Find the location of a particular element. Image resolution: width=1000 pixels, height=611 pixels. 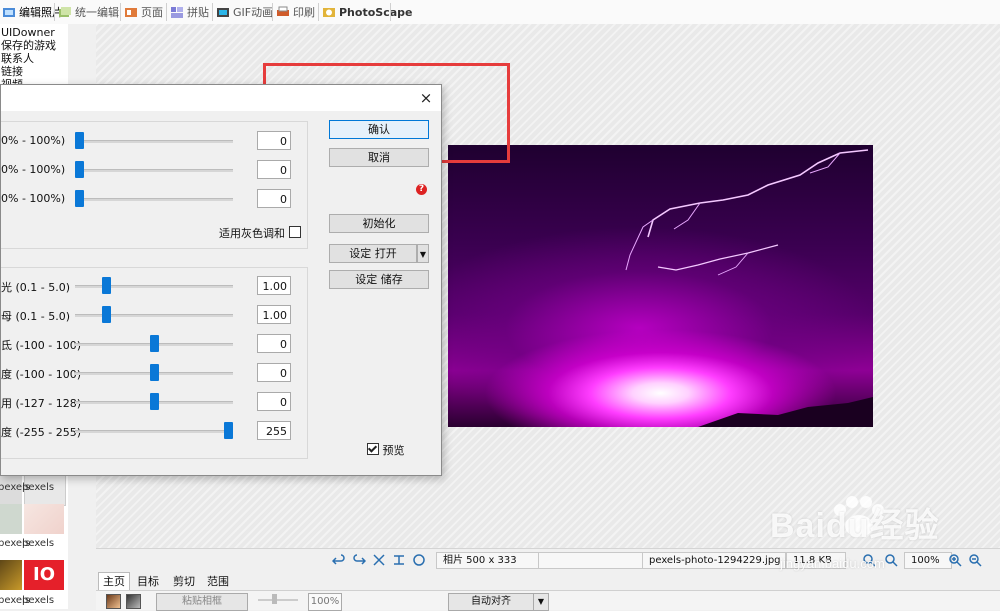

tab-label: 统一编辑 is located at coordinates (97, 12).